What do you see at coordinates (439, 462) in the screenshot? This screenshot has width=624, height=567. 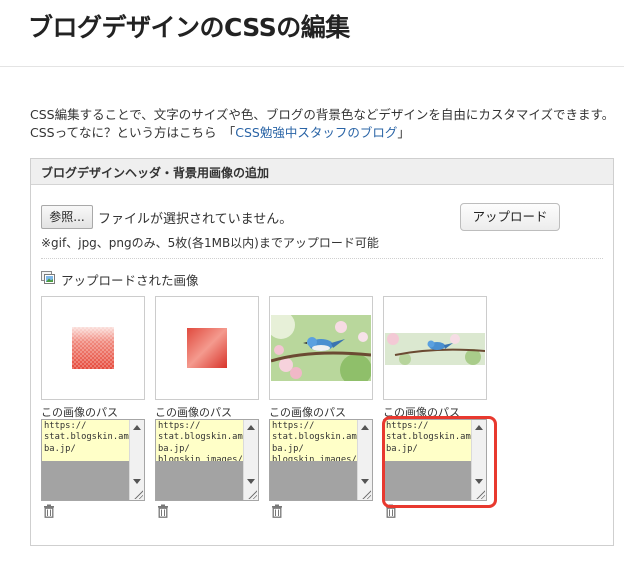 I see `highlight-annotation` at bounding box center [439, 462].